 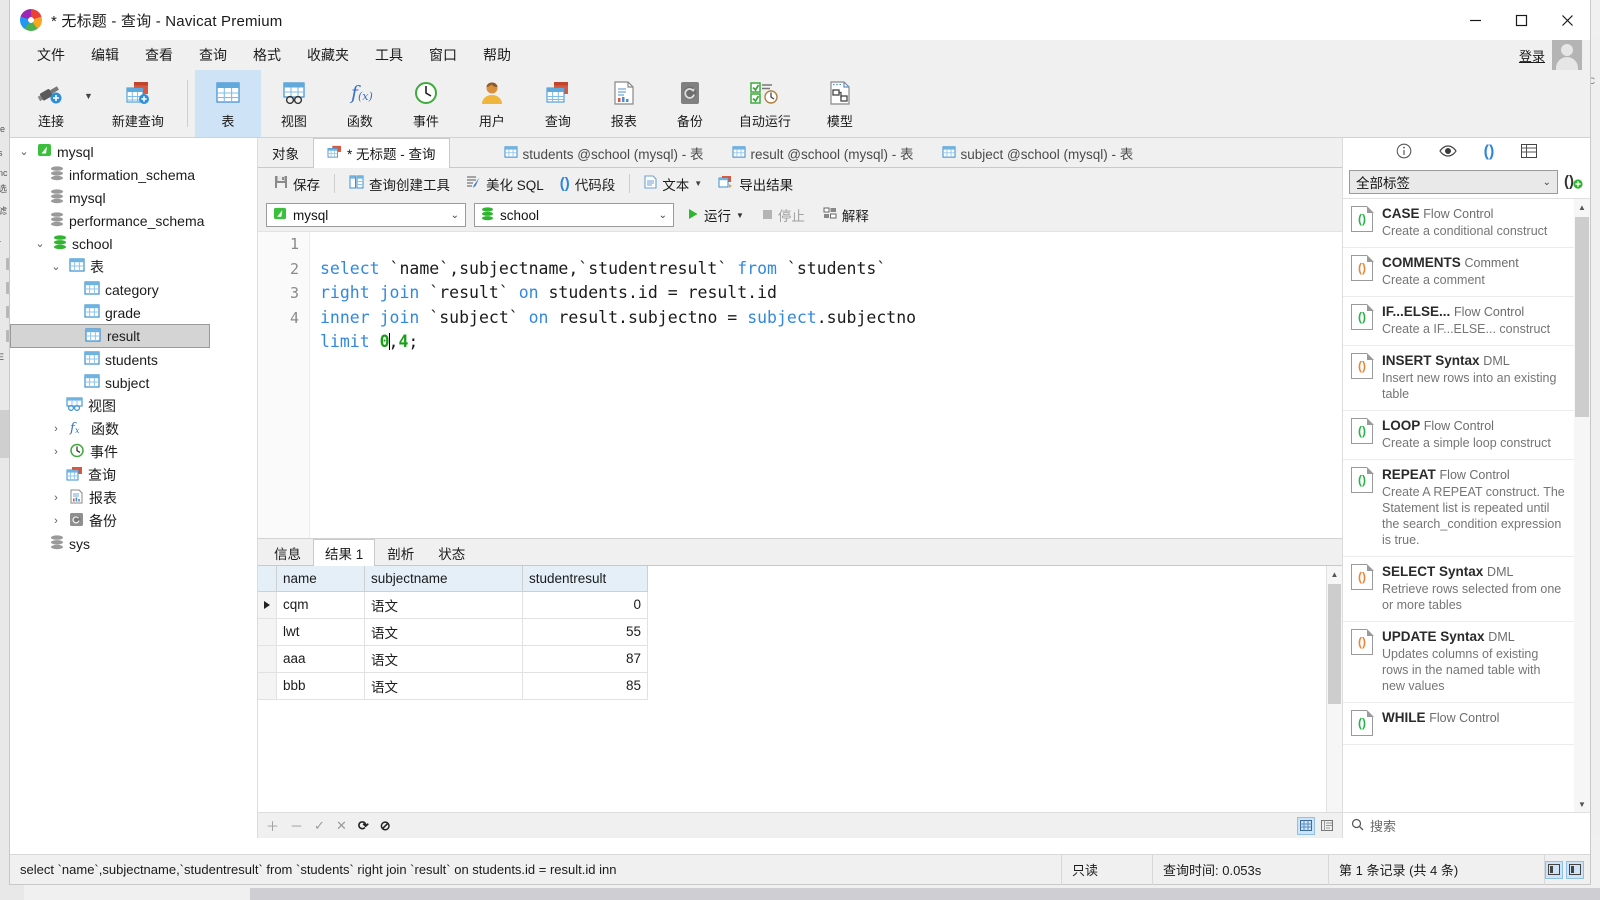 I want to click on tree-node-backups: › 备份, so click(x=133, y=520).